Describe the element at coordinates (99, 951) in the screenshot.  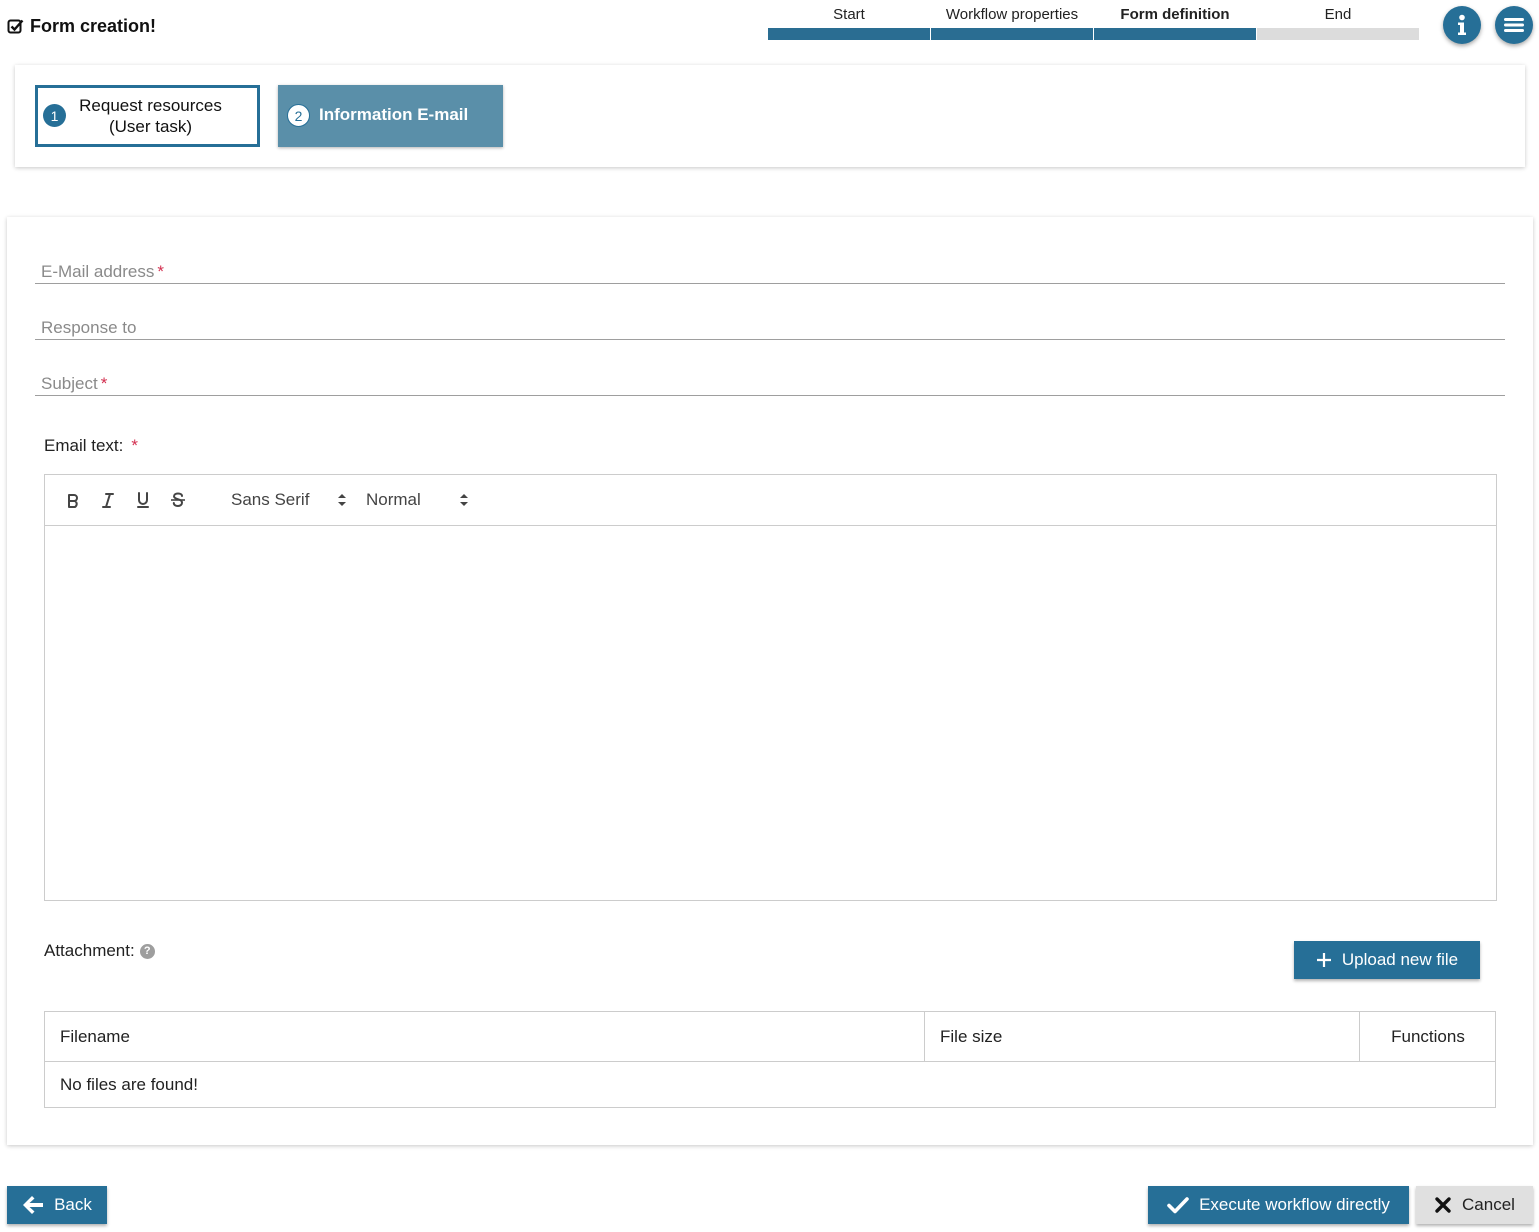
I see `attachment-label: Attachment: ?` at that location.